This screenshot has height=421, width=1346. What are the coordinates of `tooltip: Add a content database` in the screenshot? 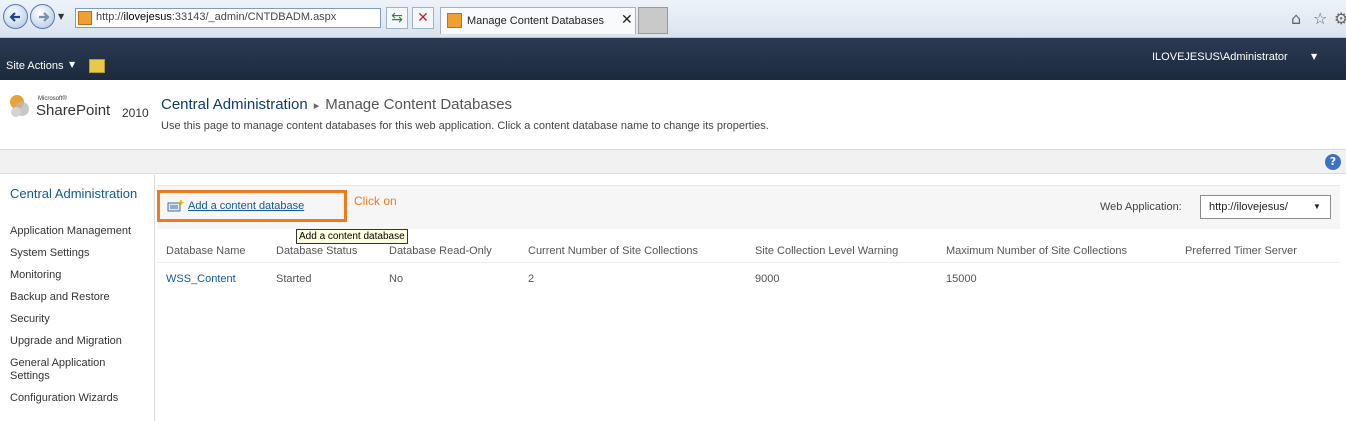 It's located at (352, 236).